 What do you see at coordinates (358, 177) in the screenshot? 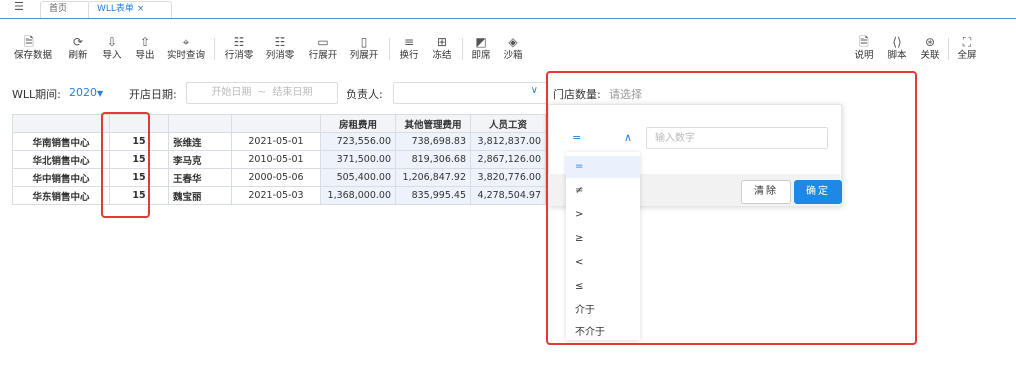
I see `table-cell: 505,400.00` at bounding box center [358, 177].